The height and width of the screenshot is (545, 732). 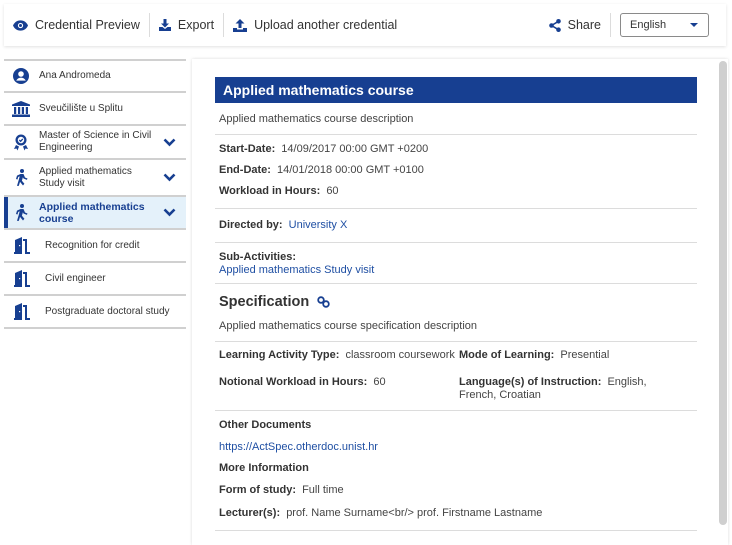 I want to click on sub-activity-link: Applied mathematics Study visit, so click(x=296, y=270).